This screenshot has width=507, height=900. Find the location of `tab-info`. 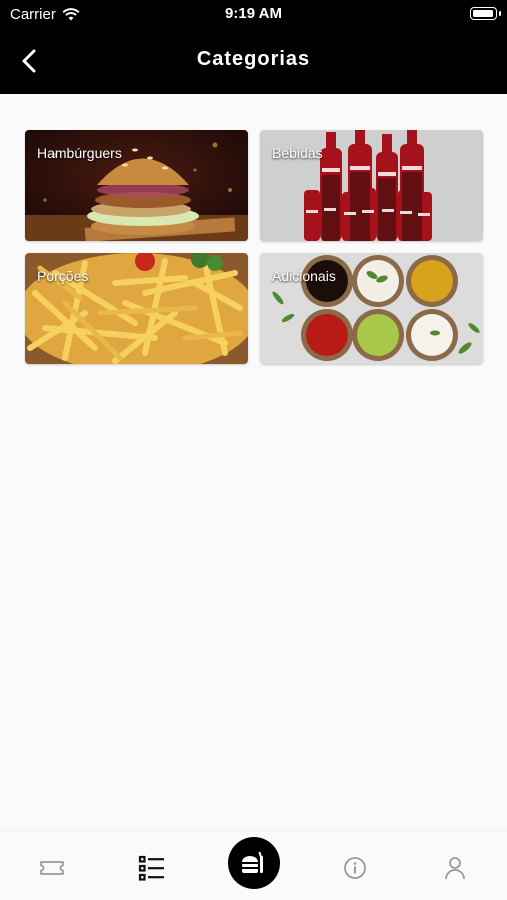

tab-info is located at coordinates (355, 868).